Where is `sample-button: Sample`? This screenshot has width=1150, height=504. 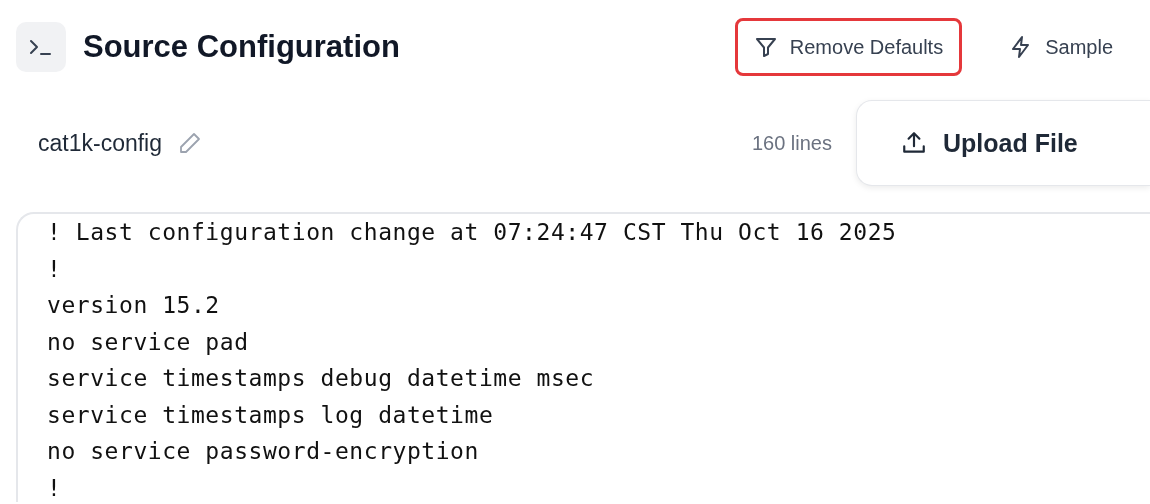
sample-button: Sample is located at coordinates (1061, 47).